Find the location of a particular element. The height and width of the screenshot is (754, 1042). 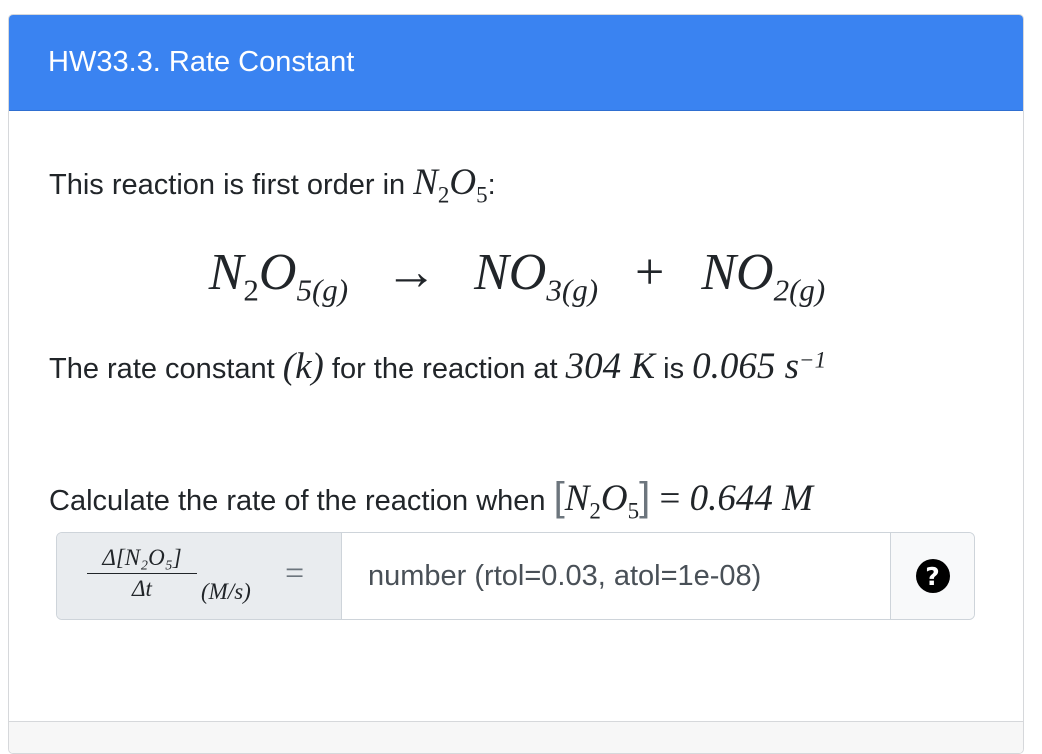

reaction-equation: N2O5(g) → NO3(g) + NO2(g) is located at coordinates (517, 276).